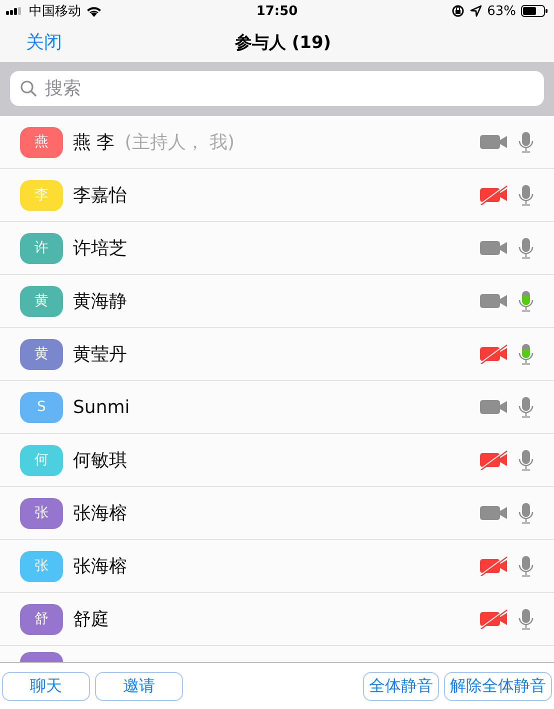 This screenshot has width=554, height=709. Describe the element at coordinates (179, 142) in the screenshot. I see `role-note: (主持人， 我)` at that location.